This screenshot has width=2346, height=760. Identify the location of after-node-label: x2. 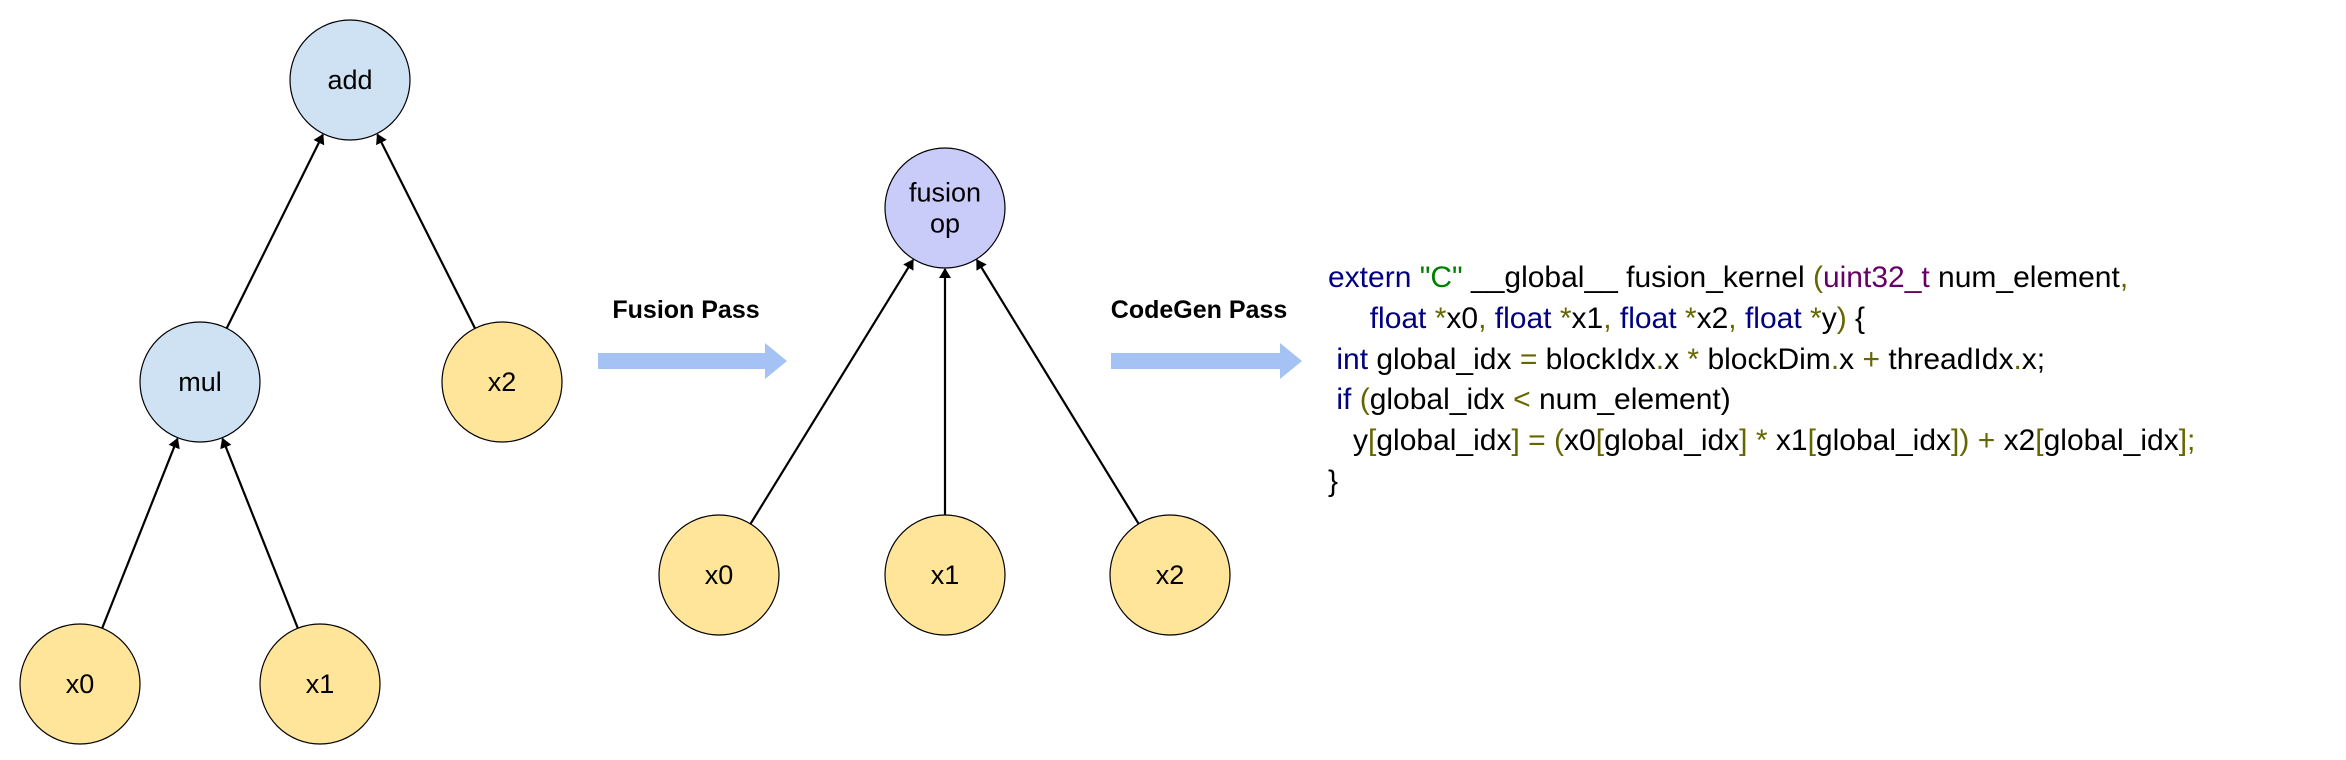
(1170, 575).